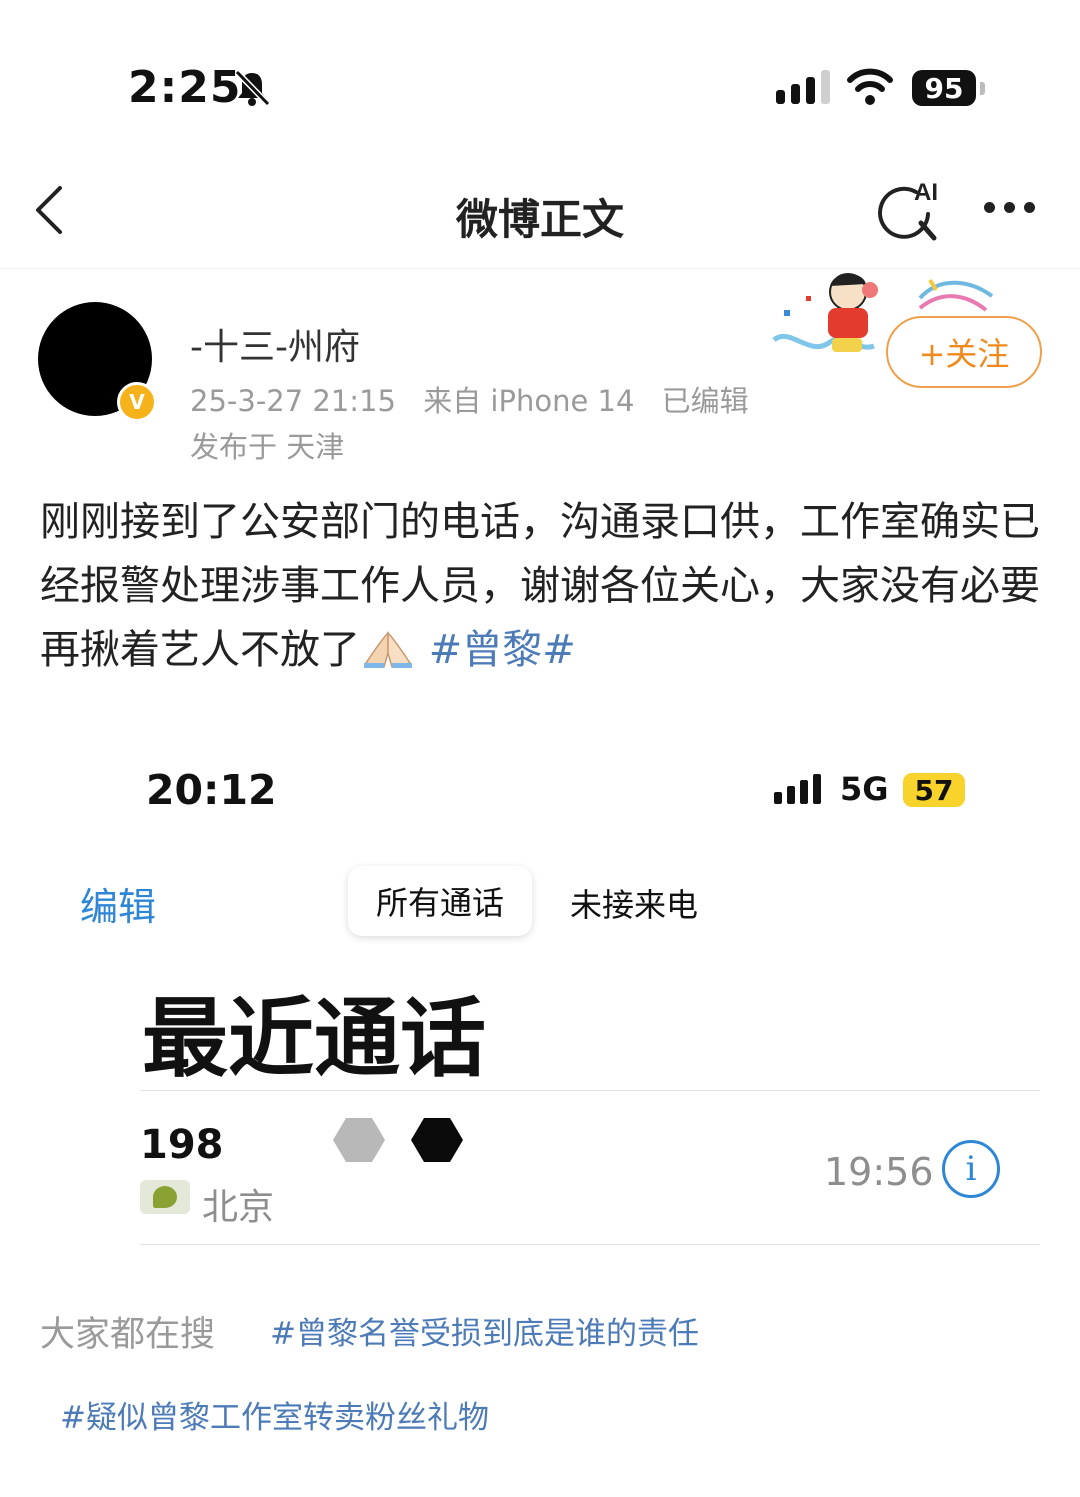 This screenshot has height=1497, width=1080. I want to click on embedded-network-label: 5G, so click(864, 789).